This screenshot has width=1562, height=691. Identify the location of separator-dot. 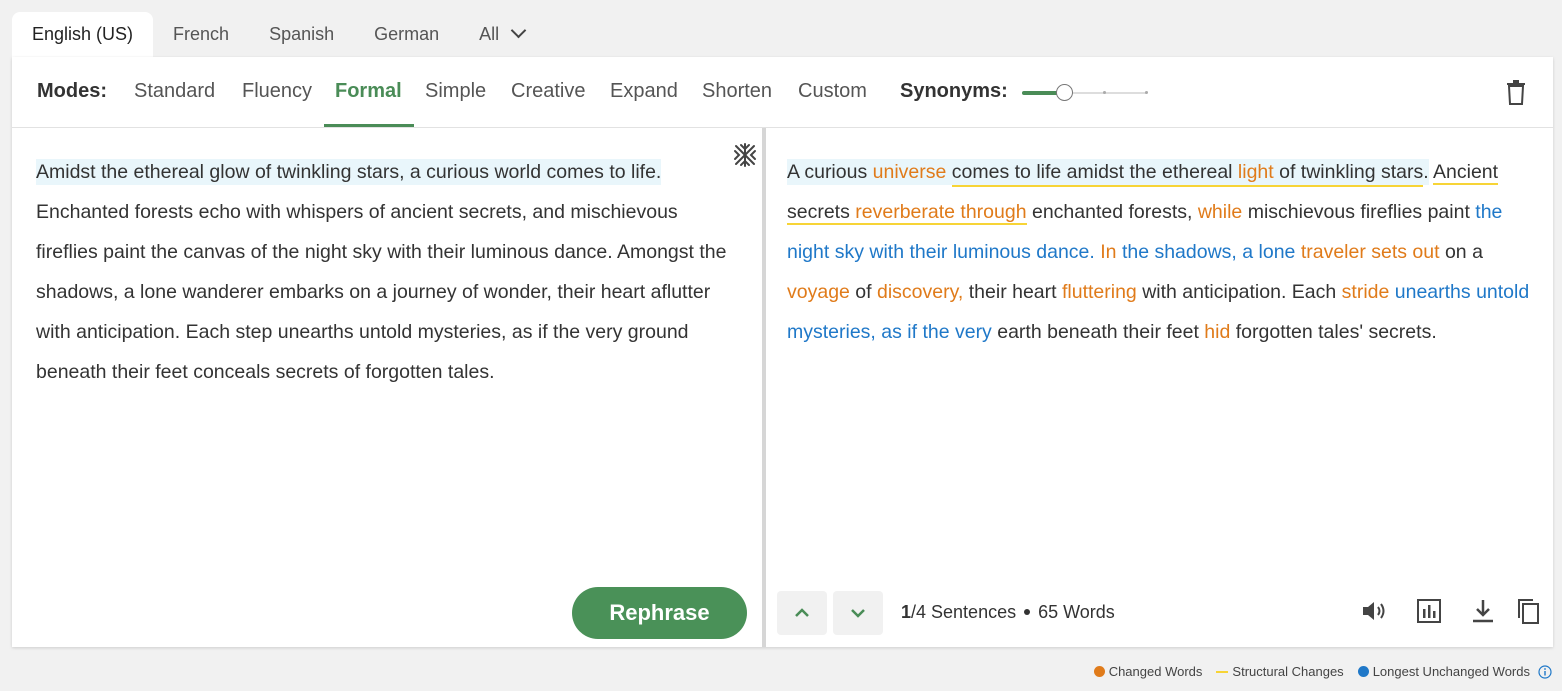
(1027, 612).